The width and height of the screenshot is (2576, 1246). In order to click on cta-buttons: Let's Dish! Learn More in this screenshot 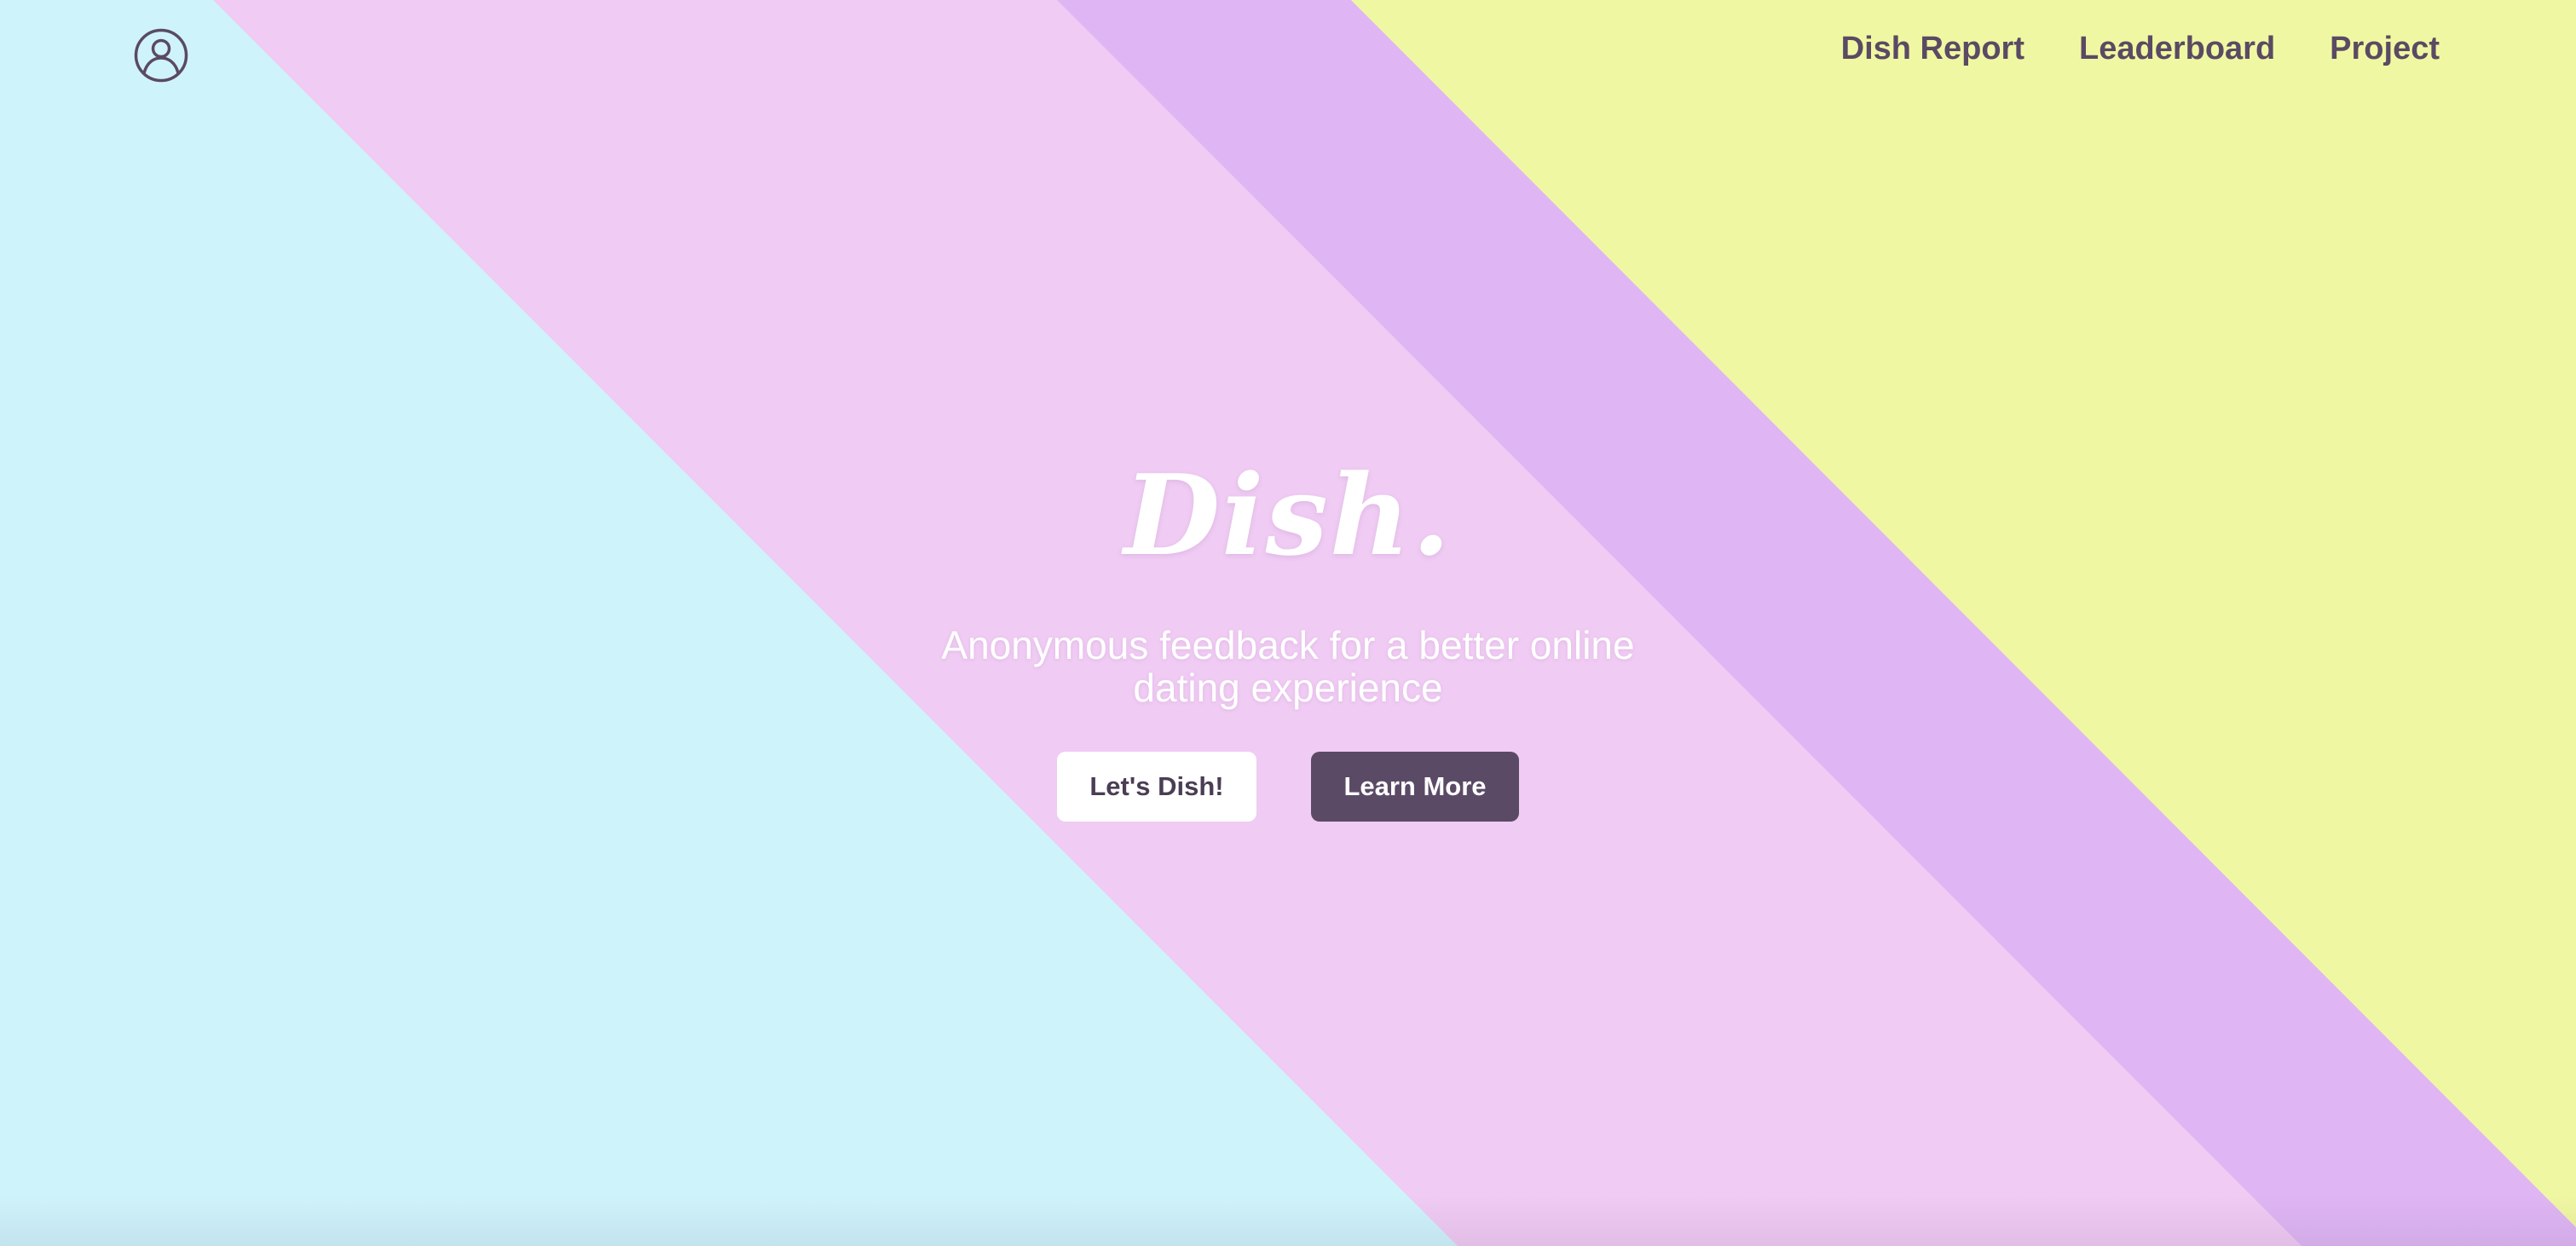, I will do `click(1288, 787)`.